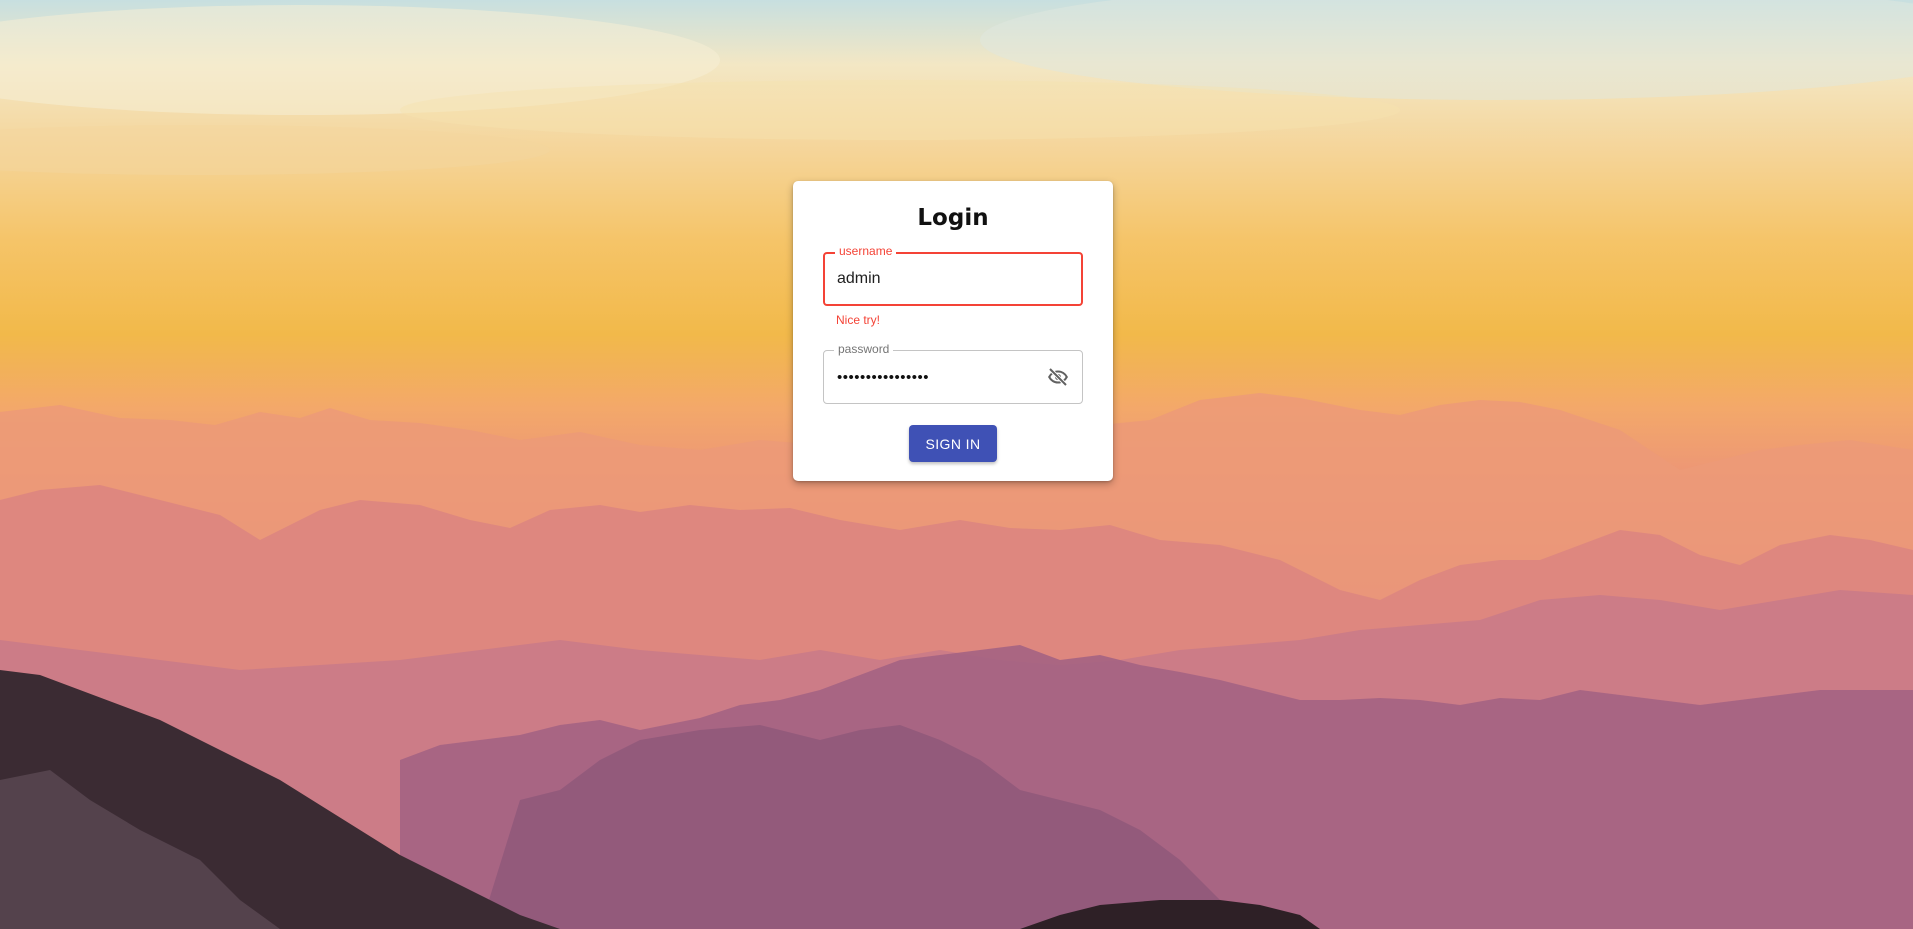  I want to click on username-input: admin, so click(859, 279).